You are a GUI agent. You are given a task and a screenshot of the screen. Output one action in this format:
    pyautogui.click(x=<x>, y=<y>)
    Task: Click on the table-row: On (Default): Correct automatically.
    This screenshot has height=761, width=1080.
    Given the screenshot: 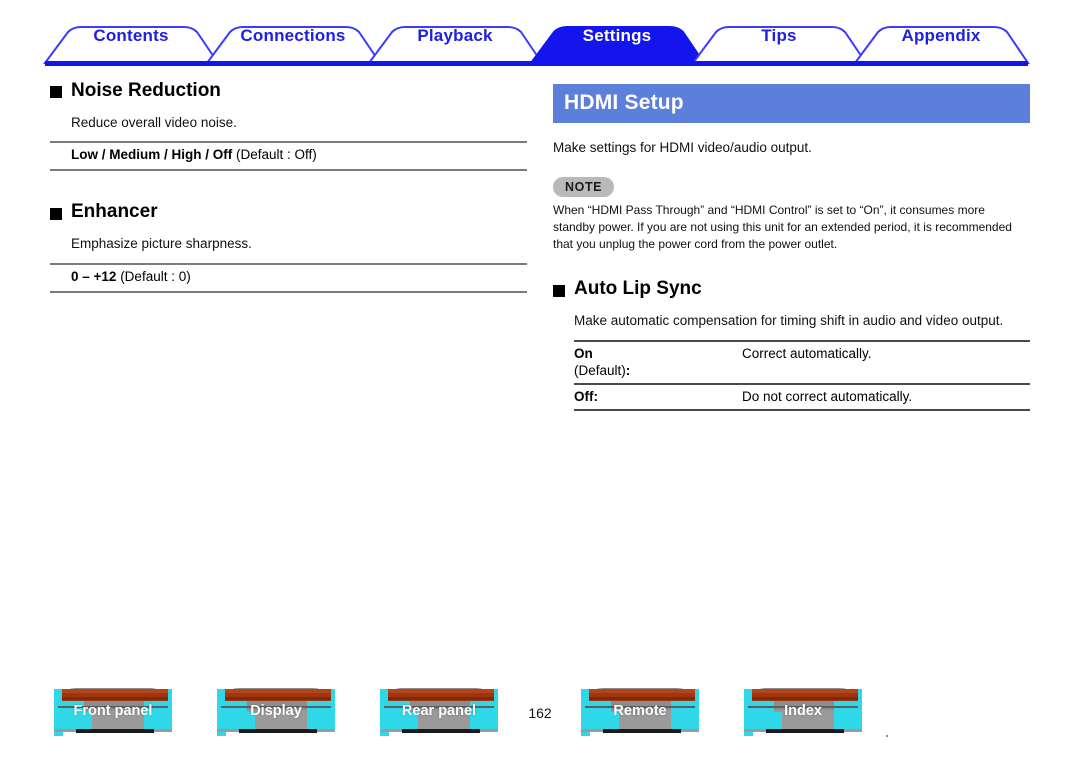 What is the action you would take?
    pyautogui.click(x=802, y=362)
    